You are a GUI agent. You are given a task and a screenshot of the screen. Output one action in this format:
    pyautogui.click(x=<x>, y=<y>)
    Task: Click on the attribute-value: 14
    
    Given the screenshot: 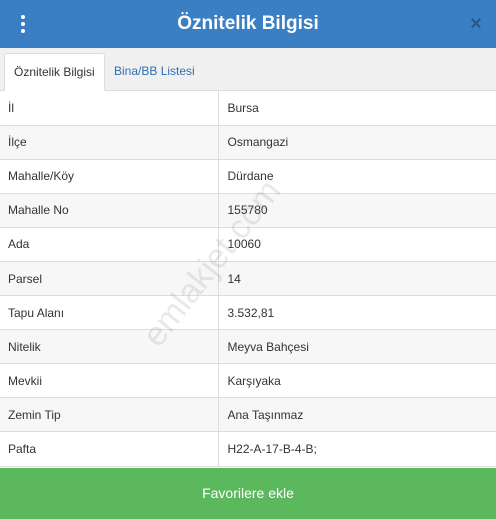 What is the action you would take?
    pyautogui.click(x=357, y=279)
    